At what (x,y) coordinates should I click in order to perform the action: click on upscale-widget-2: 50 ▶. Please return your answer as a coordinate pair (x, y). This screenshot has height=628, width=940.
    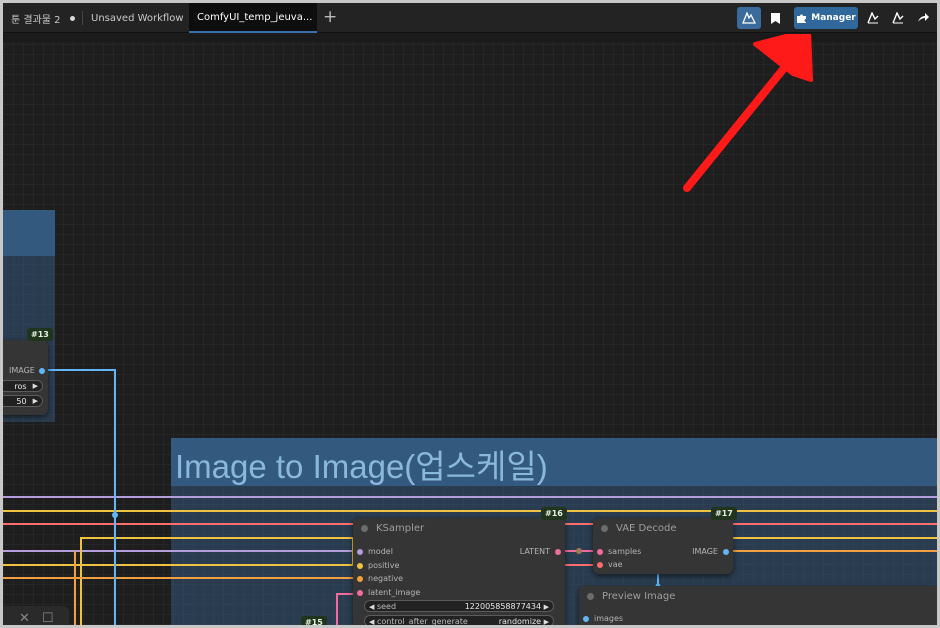
    Looking at the image, I should click on (23, 401).